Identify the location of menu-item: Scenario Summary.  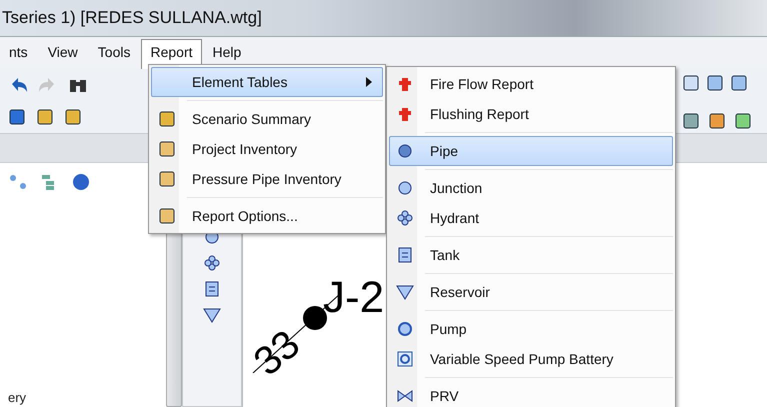
(267, 119).